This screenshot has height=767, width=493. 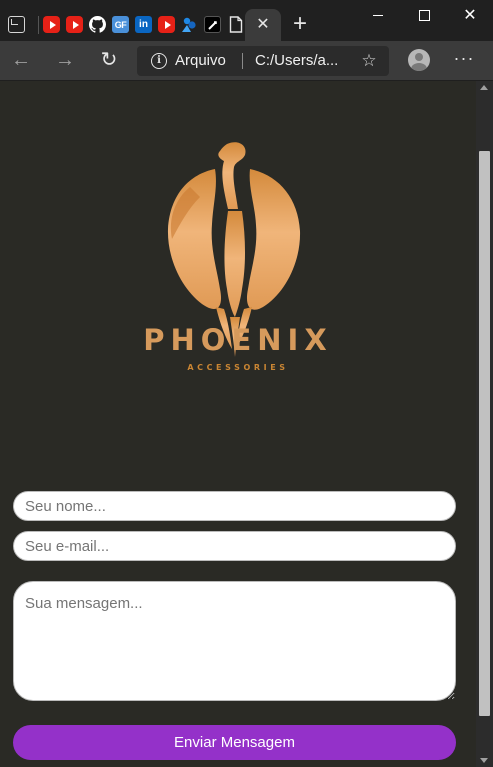 What do you see at coordinates (65, 61) in the screenshot?
I see `forward-button: →` at bounding box center [65, 61].